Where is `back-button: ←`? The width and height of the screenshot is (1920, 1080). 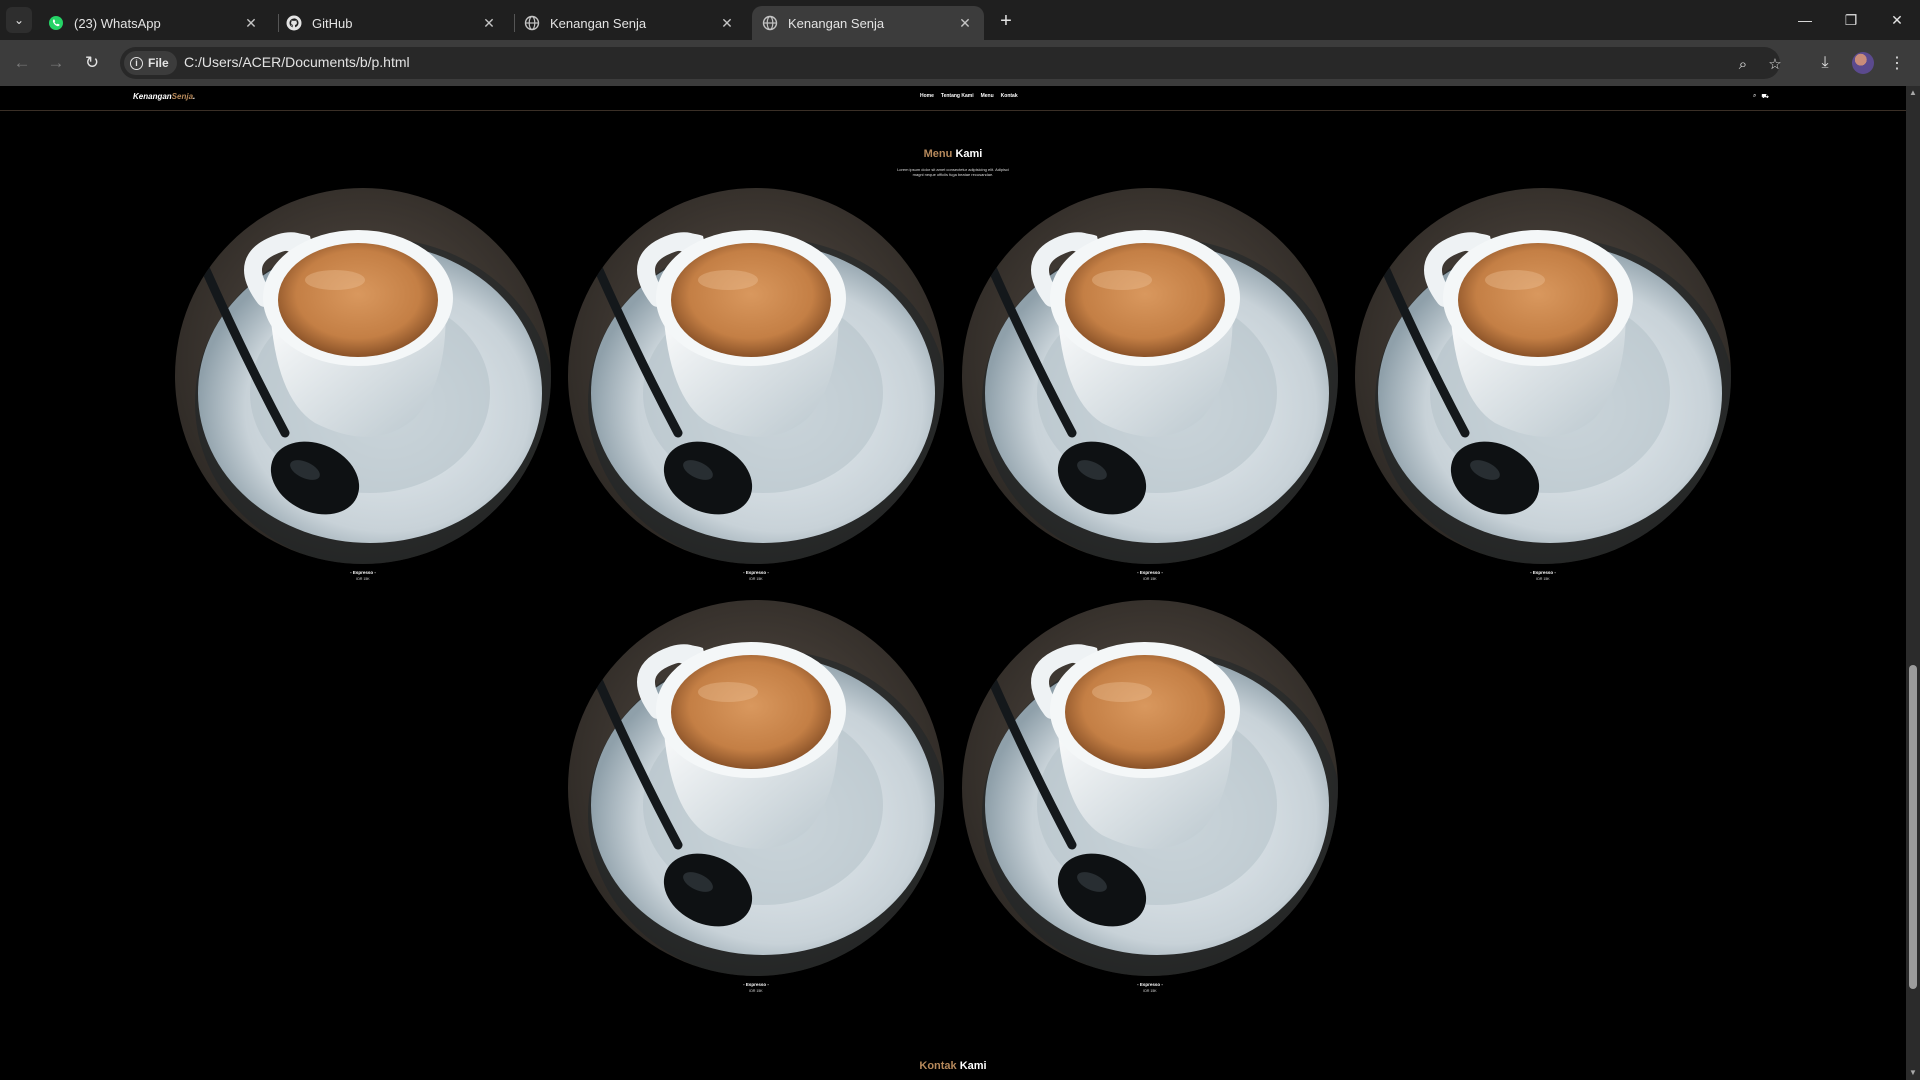
back-button: ← is located at coordinates (22, 63).